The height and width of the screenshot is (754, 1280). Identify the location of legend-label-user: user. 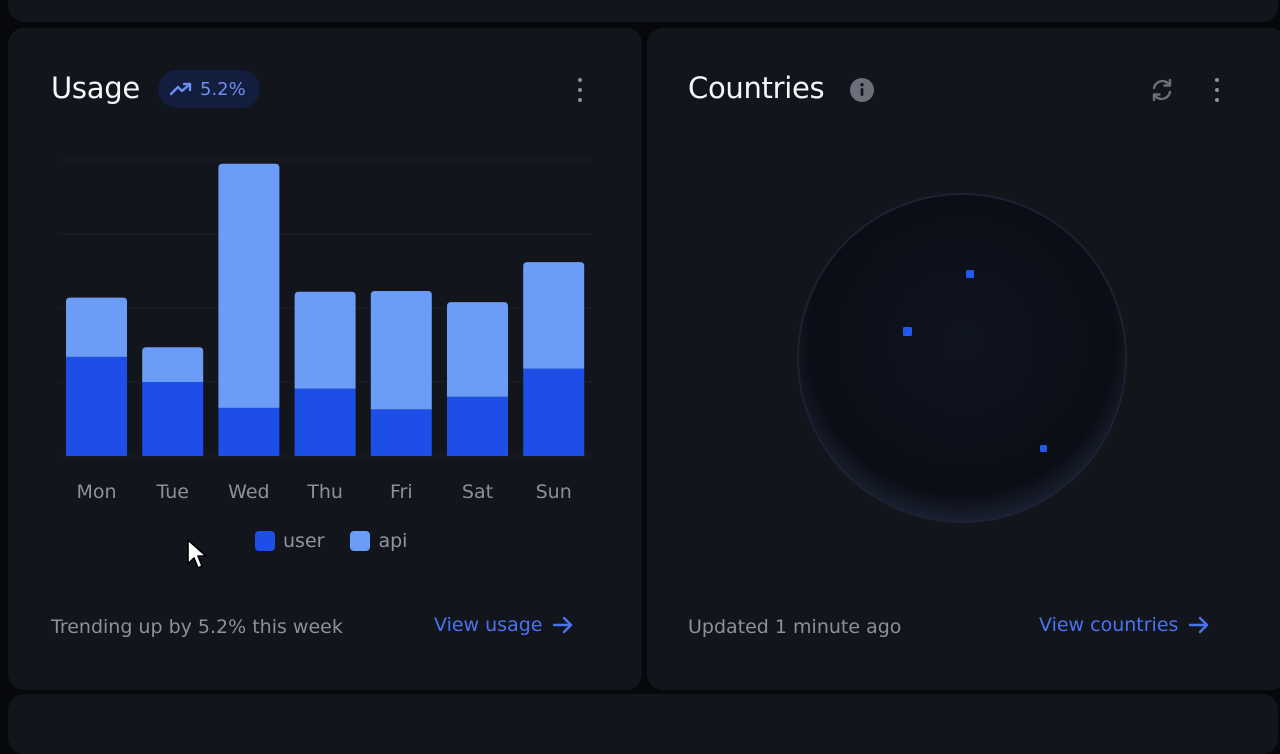
(304, 541).